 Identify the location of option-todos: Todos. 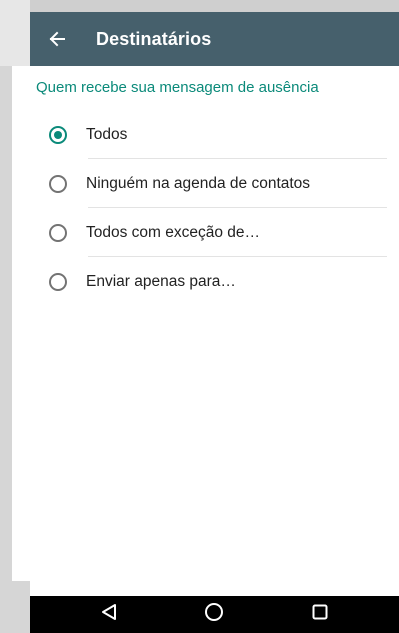
(214, 134).